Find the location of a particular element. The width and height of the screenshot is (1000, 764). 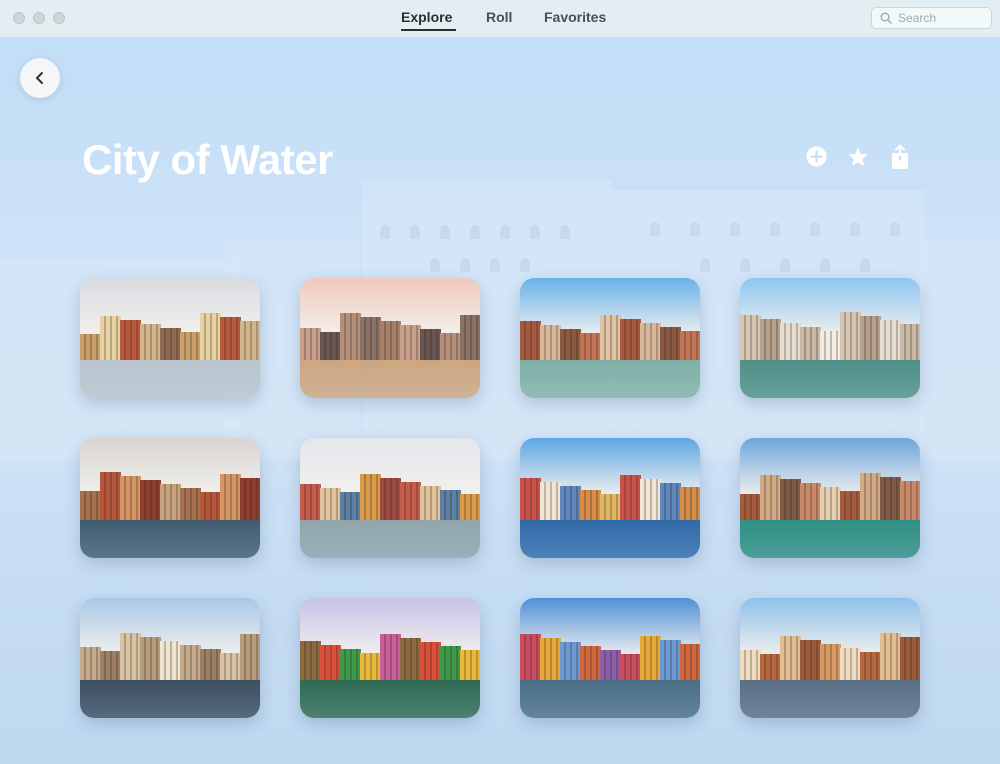

back-button is located at coordinates (40, 78).